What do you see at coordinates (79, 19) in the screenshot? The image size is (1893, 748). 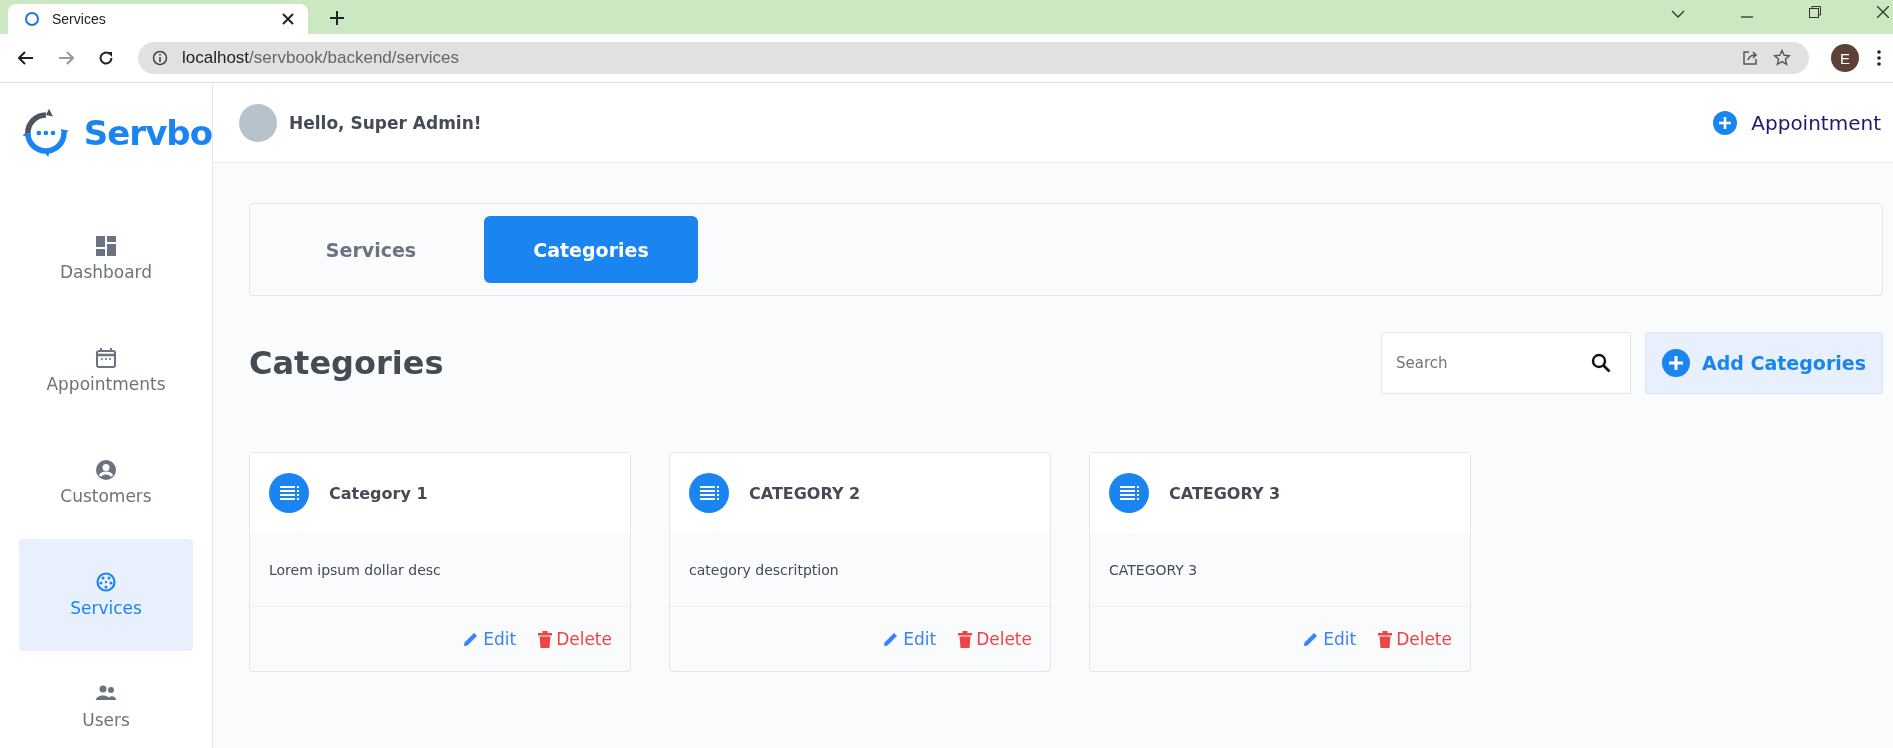 I see `tab-title: Services` at bounding box center [79, 19].